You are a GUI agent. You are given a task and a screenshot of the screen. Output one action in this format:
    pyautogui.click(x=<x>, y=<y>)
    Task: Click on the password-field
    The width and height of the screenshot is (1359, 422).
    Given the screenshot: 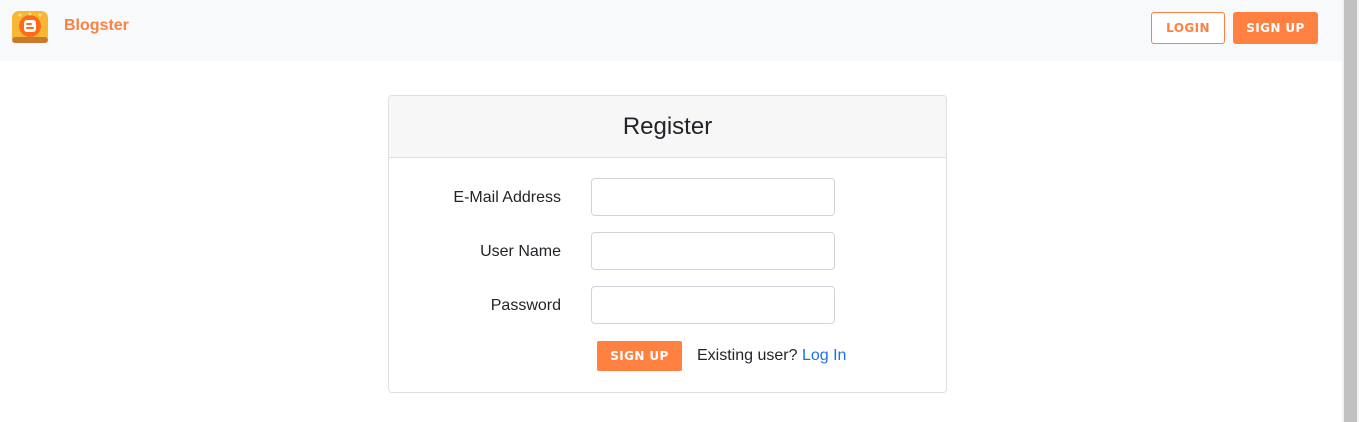 What is the action you would take?
    pyautogui.click(x=713, y=305)
    